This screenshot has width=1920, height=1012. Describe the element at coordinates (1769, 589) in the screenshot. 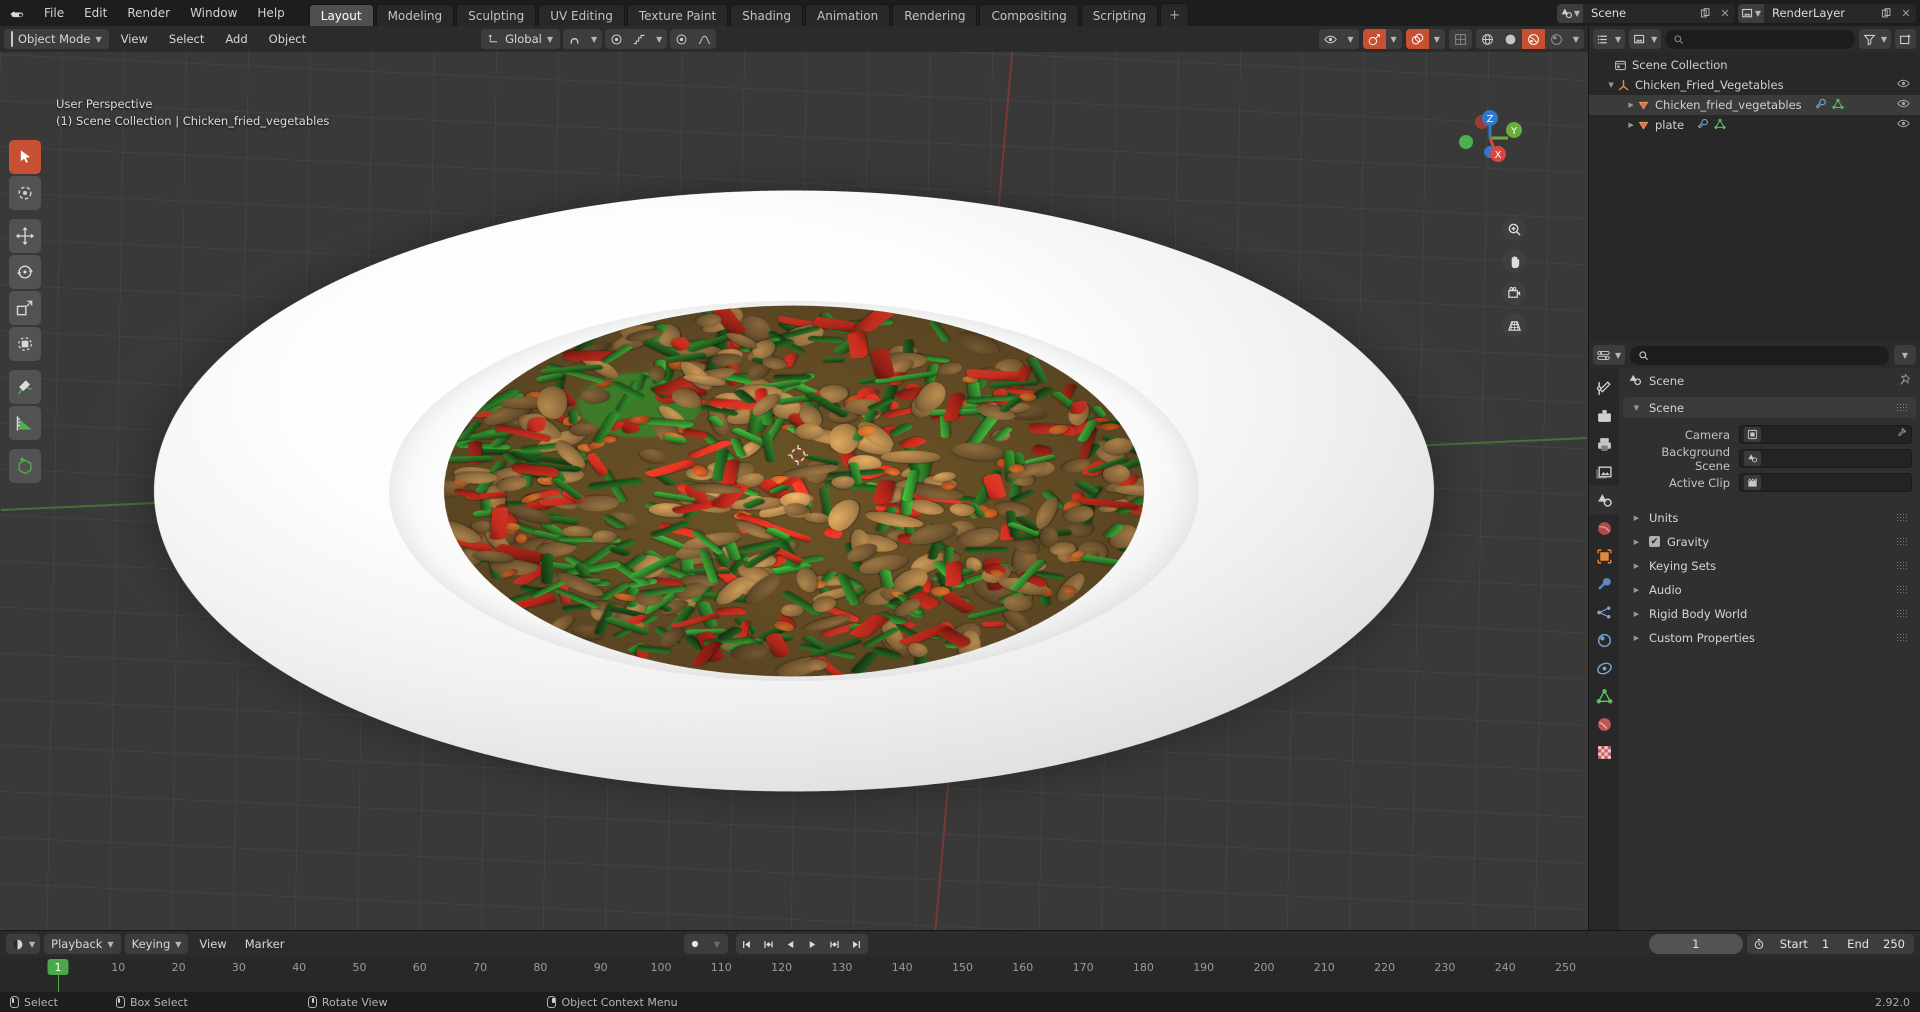

I see `panel-header-audio: ▶ Audio` at that location.